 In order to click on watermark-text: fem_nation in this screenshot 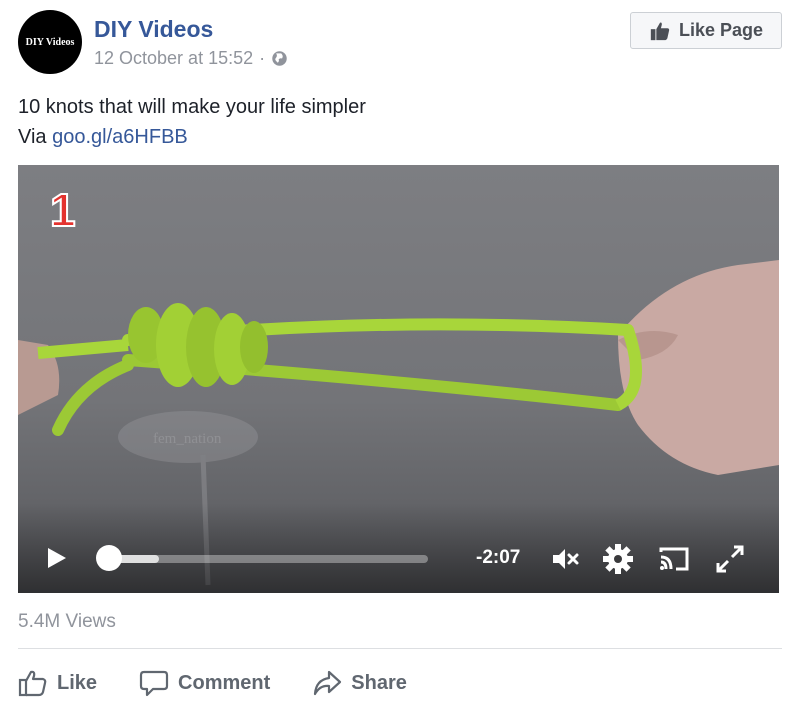, I will do `click(187, 439)`.